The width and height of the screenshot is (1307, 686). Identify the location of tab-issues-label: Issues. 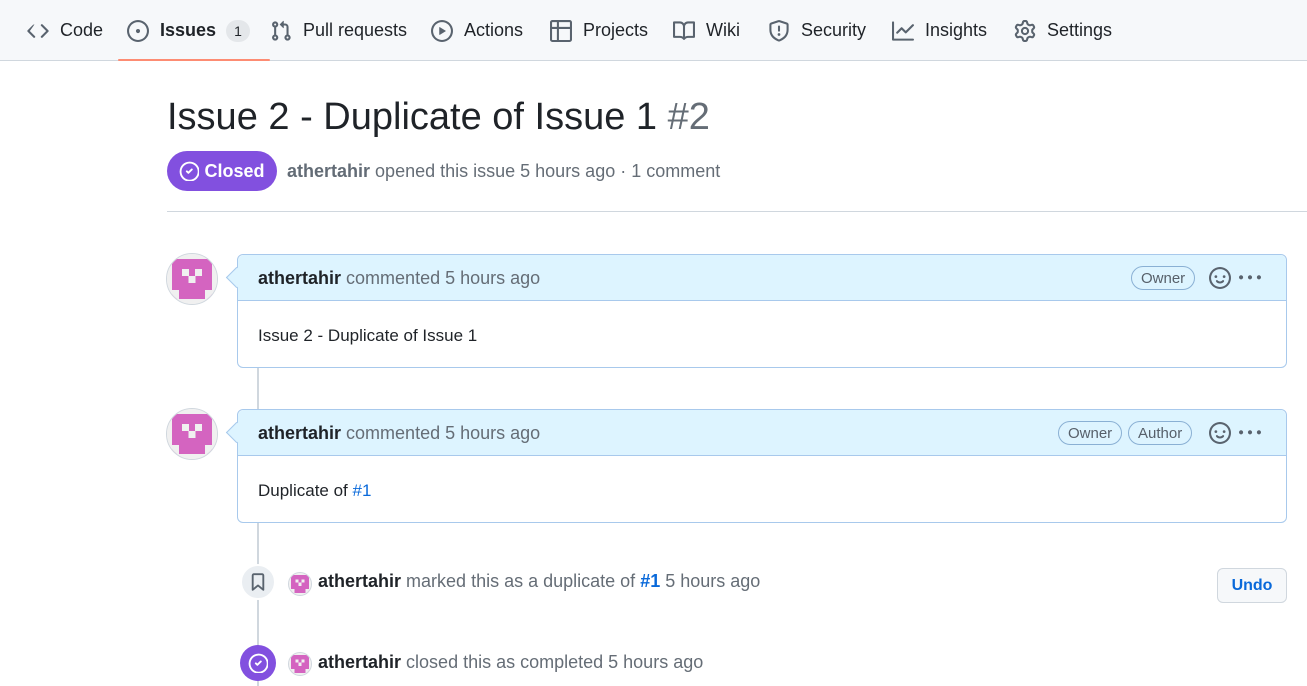
(188, 30).